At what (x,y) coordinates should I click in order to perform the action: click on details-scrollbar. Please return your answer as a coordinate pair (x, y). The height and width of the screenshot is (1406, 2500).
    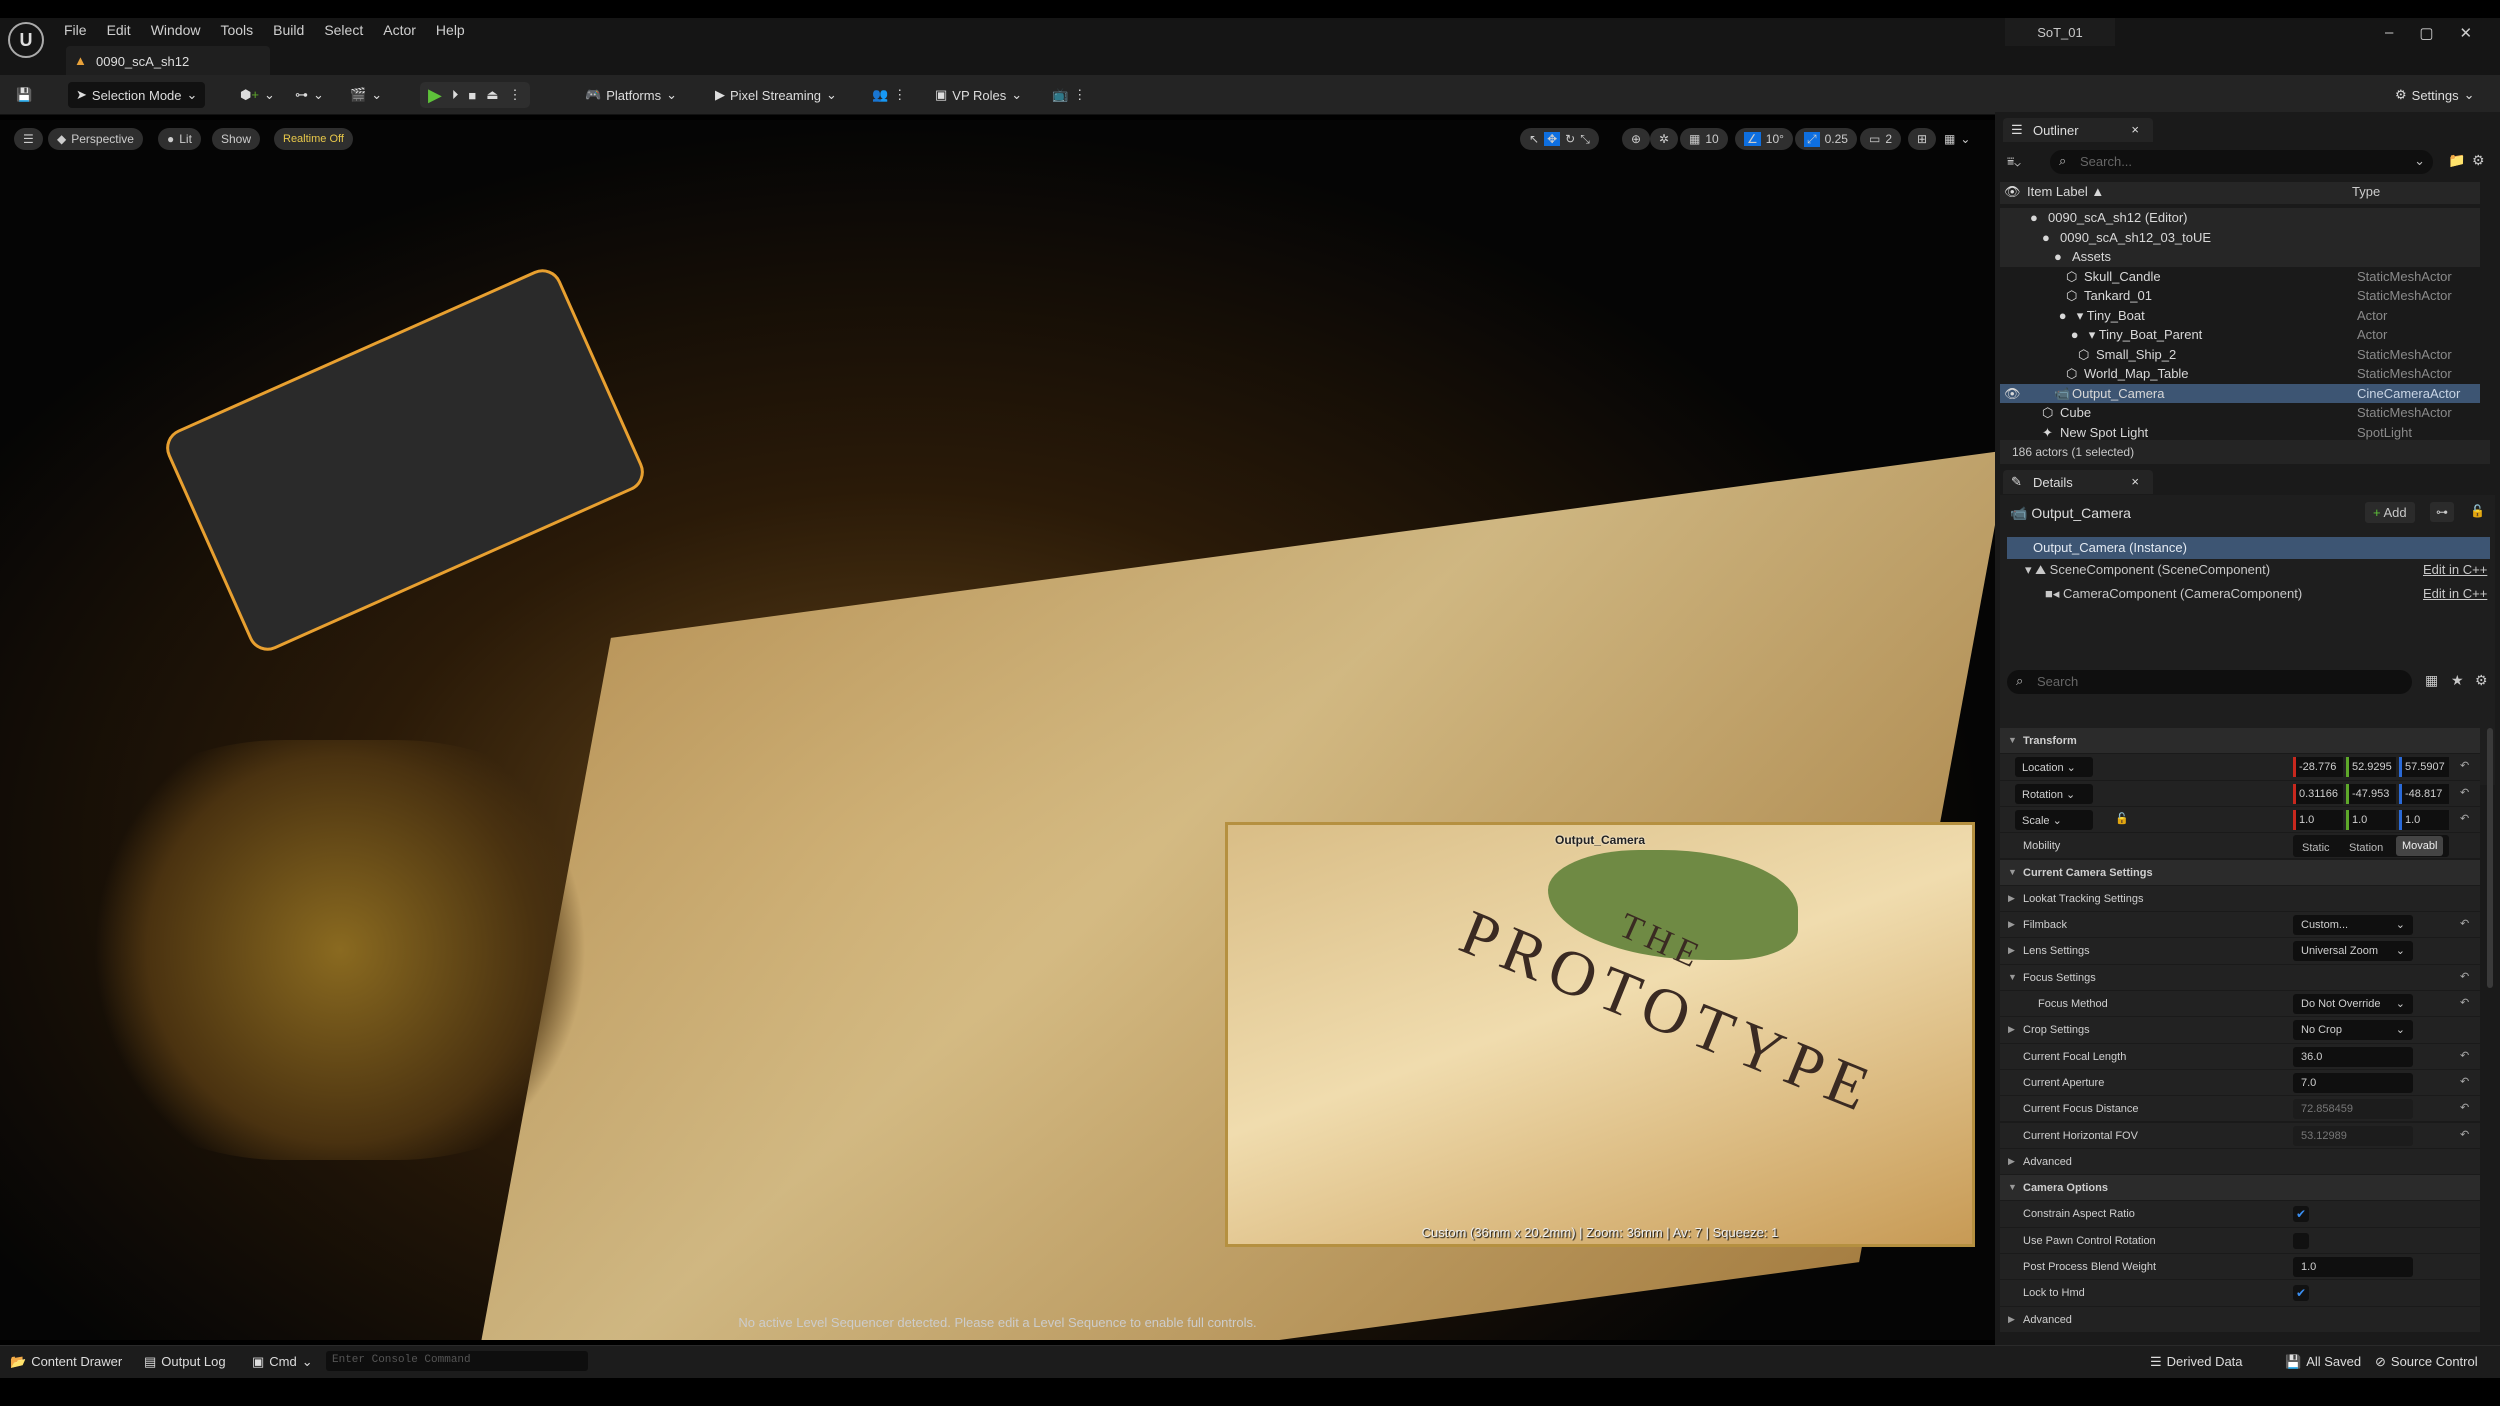
    Looking at the image, I should click on (2490, 858).